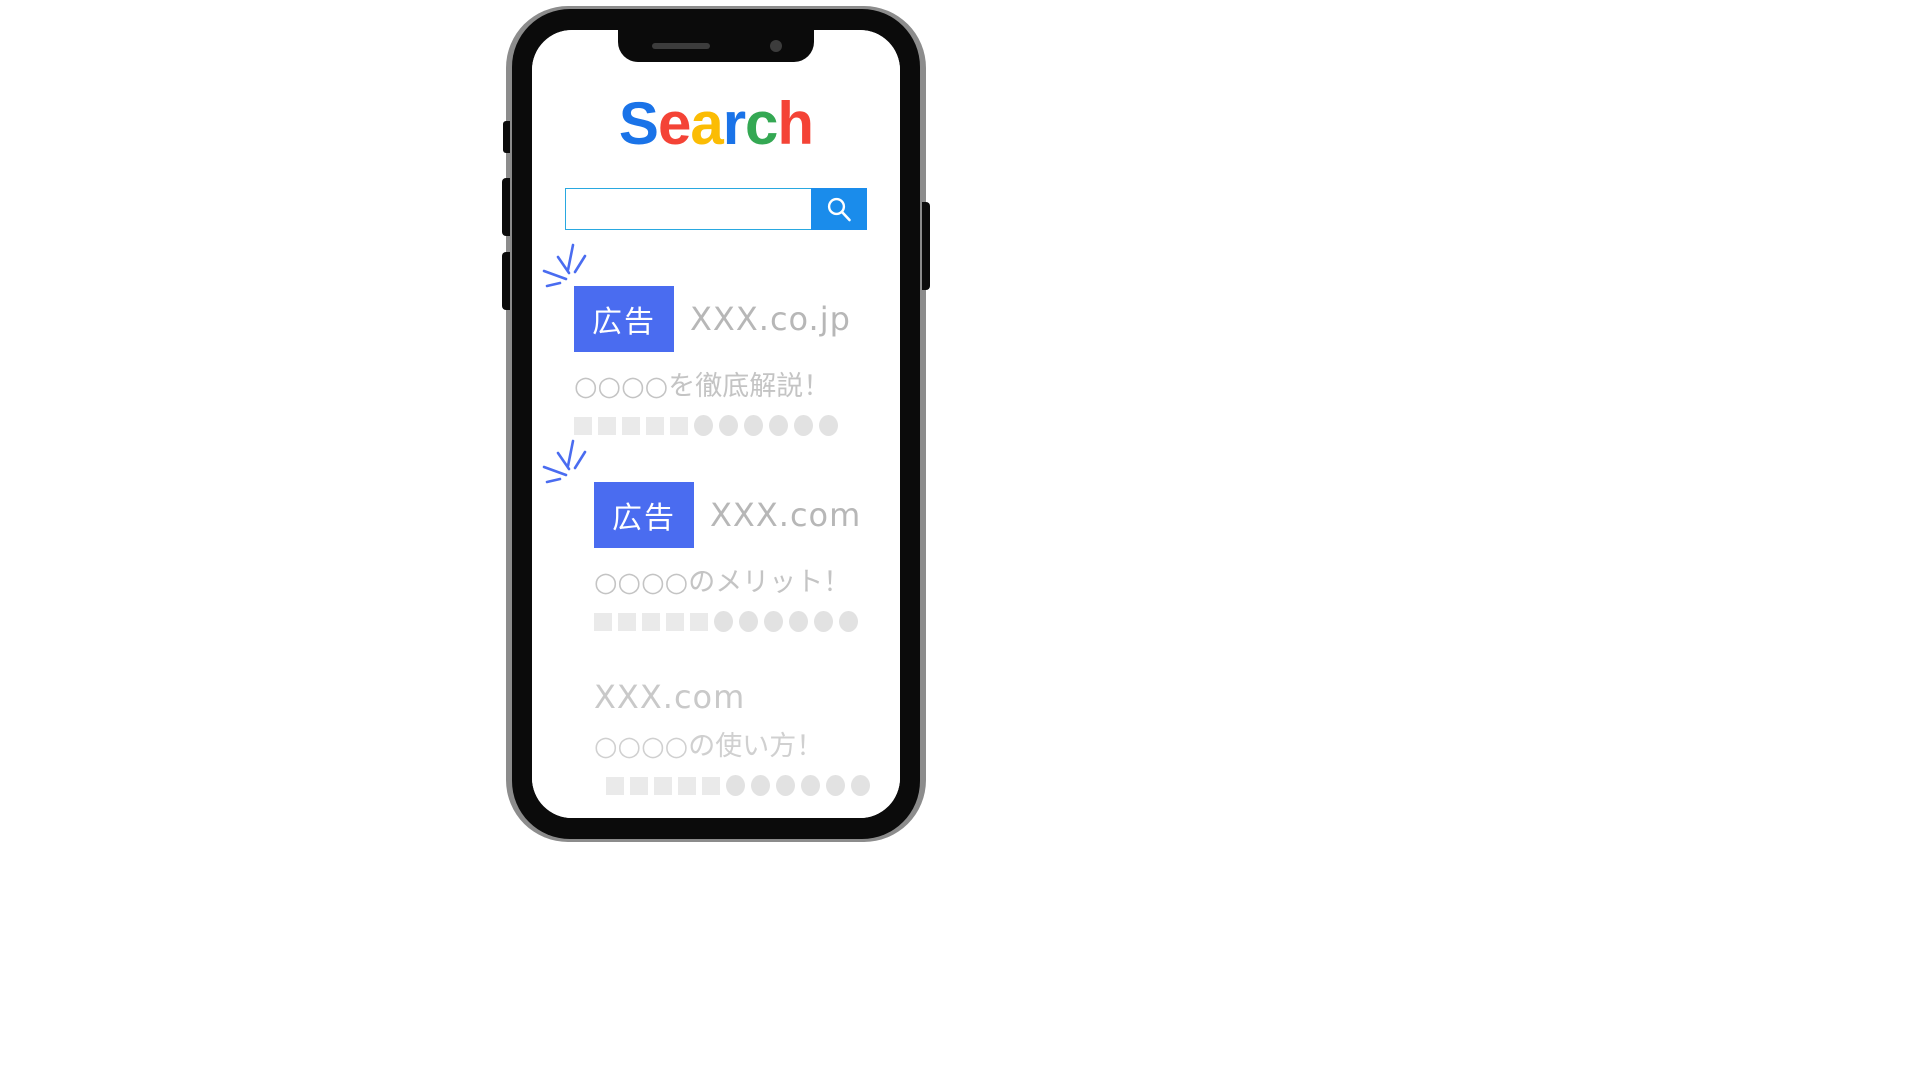  I want to click on ad-result-2: 広告 XXX.com ○○○○のメリット！, so click(721, 535).